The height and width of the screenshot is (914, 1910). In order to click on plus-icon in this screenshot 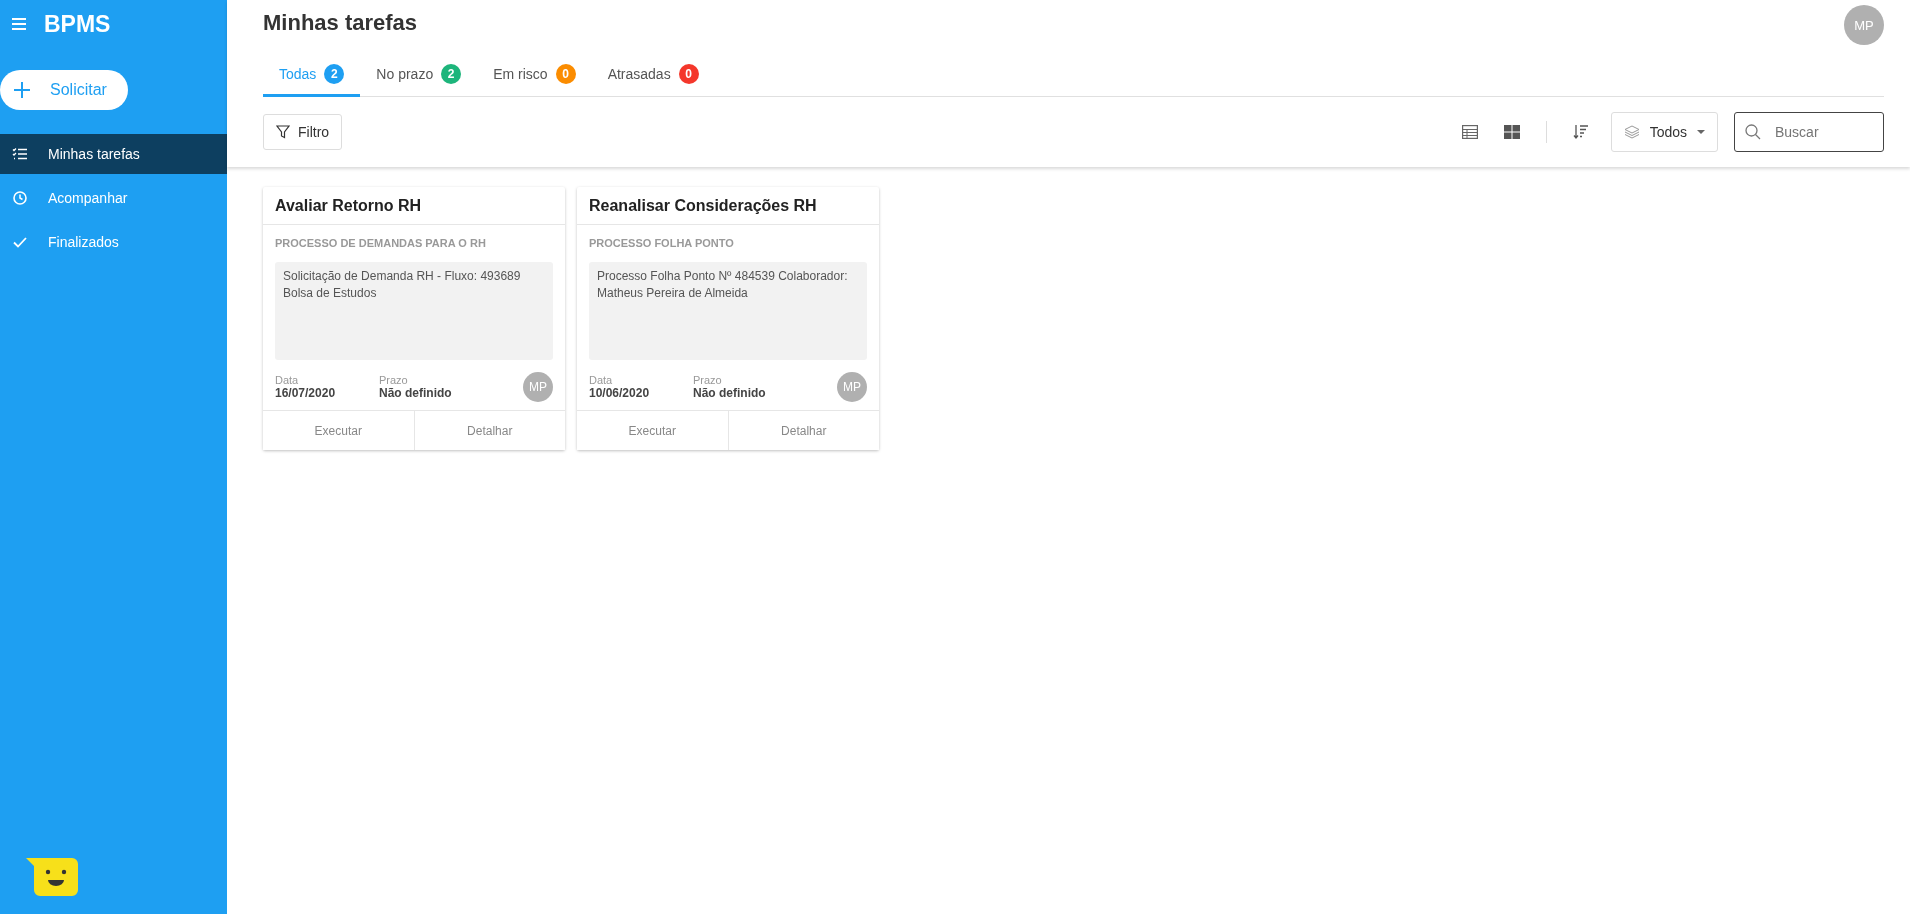, I will do `click(22, 90)`.